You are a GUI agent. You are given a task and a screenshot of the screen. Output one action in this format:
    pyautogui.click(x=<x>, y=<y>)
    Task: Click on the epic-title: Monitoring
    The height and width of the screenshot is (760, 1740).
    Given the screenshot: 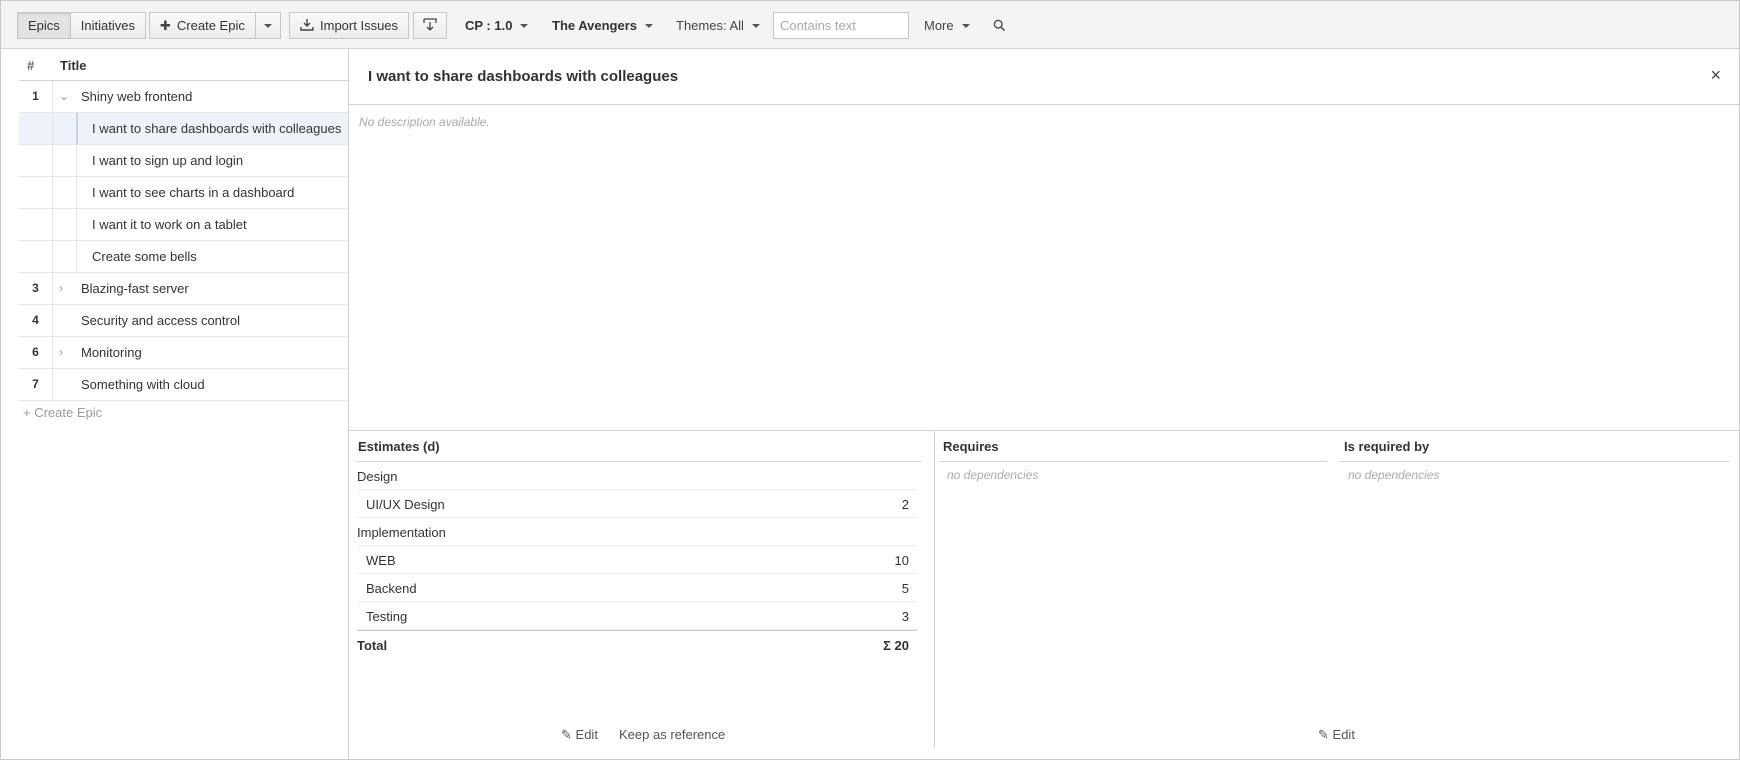 What is the action you would take?
    pyautogui.click(x=111, y=352)
    